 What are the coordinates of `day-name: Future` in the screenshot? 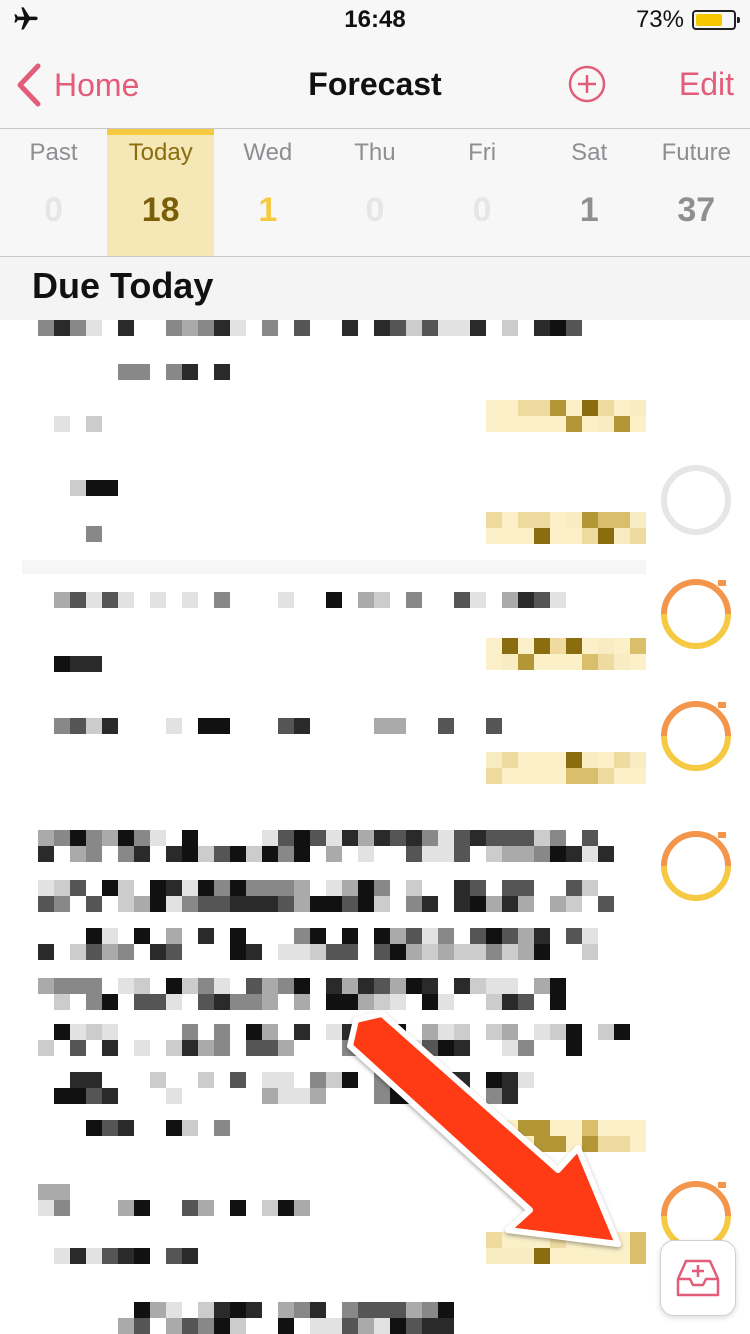 It's located at (696, 152).